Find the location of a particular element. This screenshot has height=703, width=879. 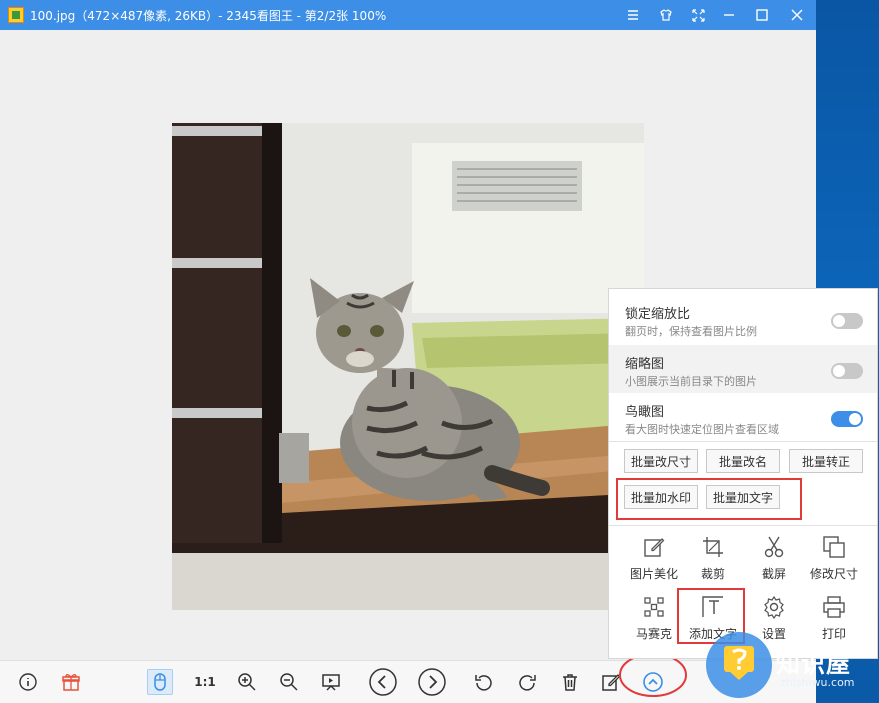

zoom-out-icon is located at coordinates (289, 682).